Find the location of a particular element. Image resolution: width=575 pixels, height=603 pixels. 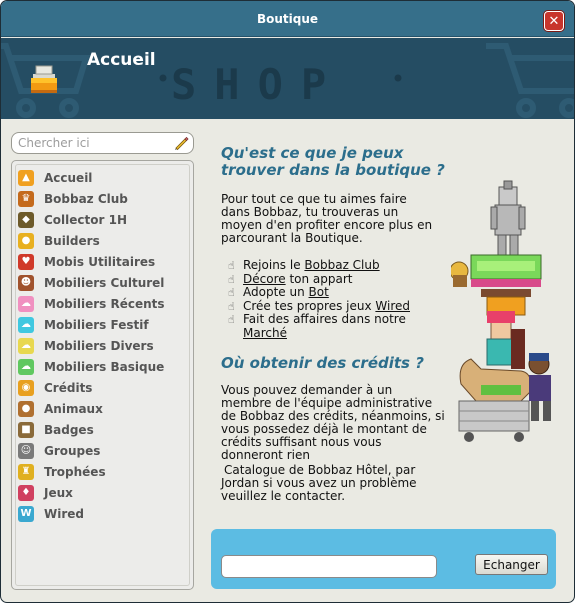

sidebar-item-2: ♛ Bobbaz Club is located at coordinates (103, 198).